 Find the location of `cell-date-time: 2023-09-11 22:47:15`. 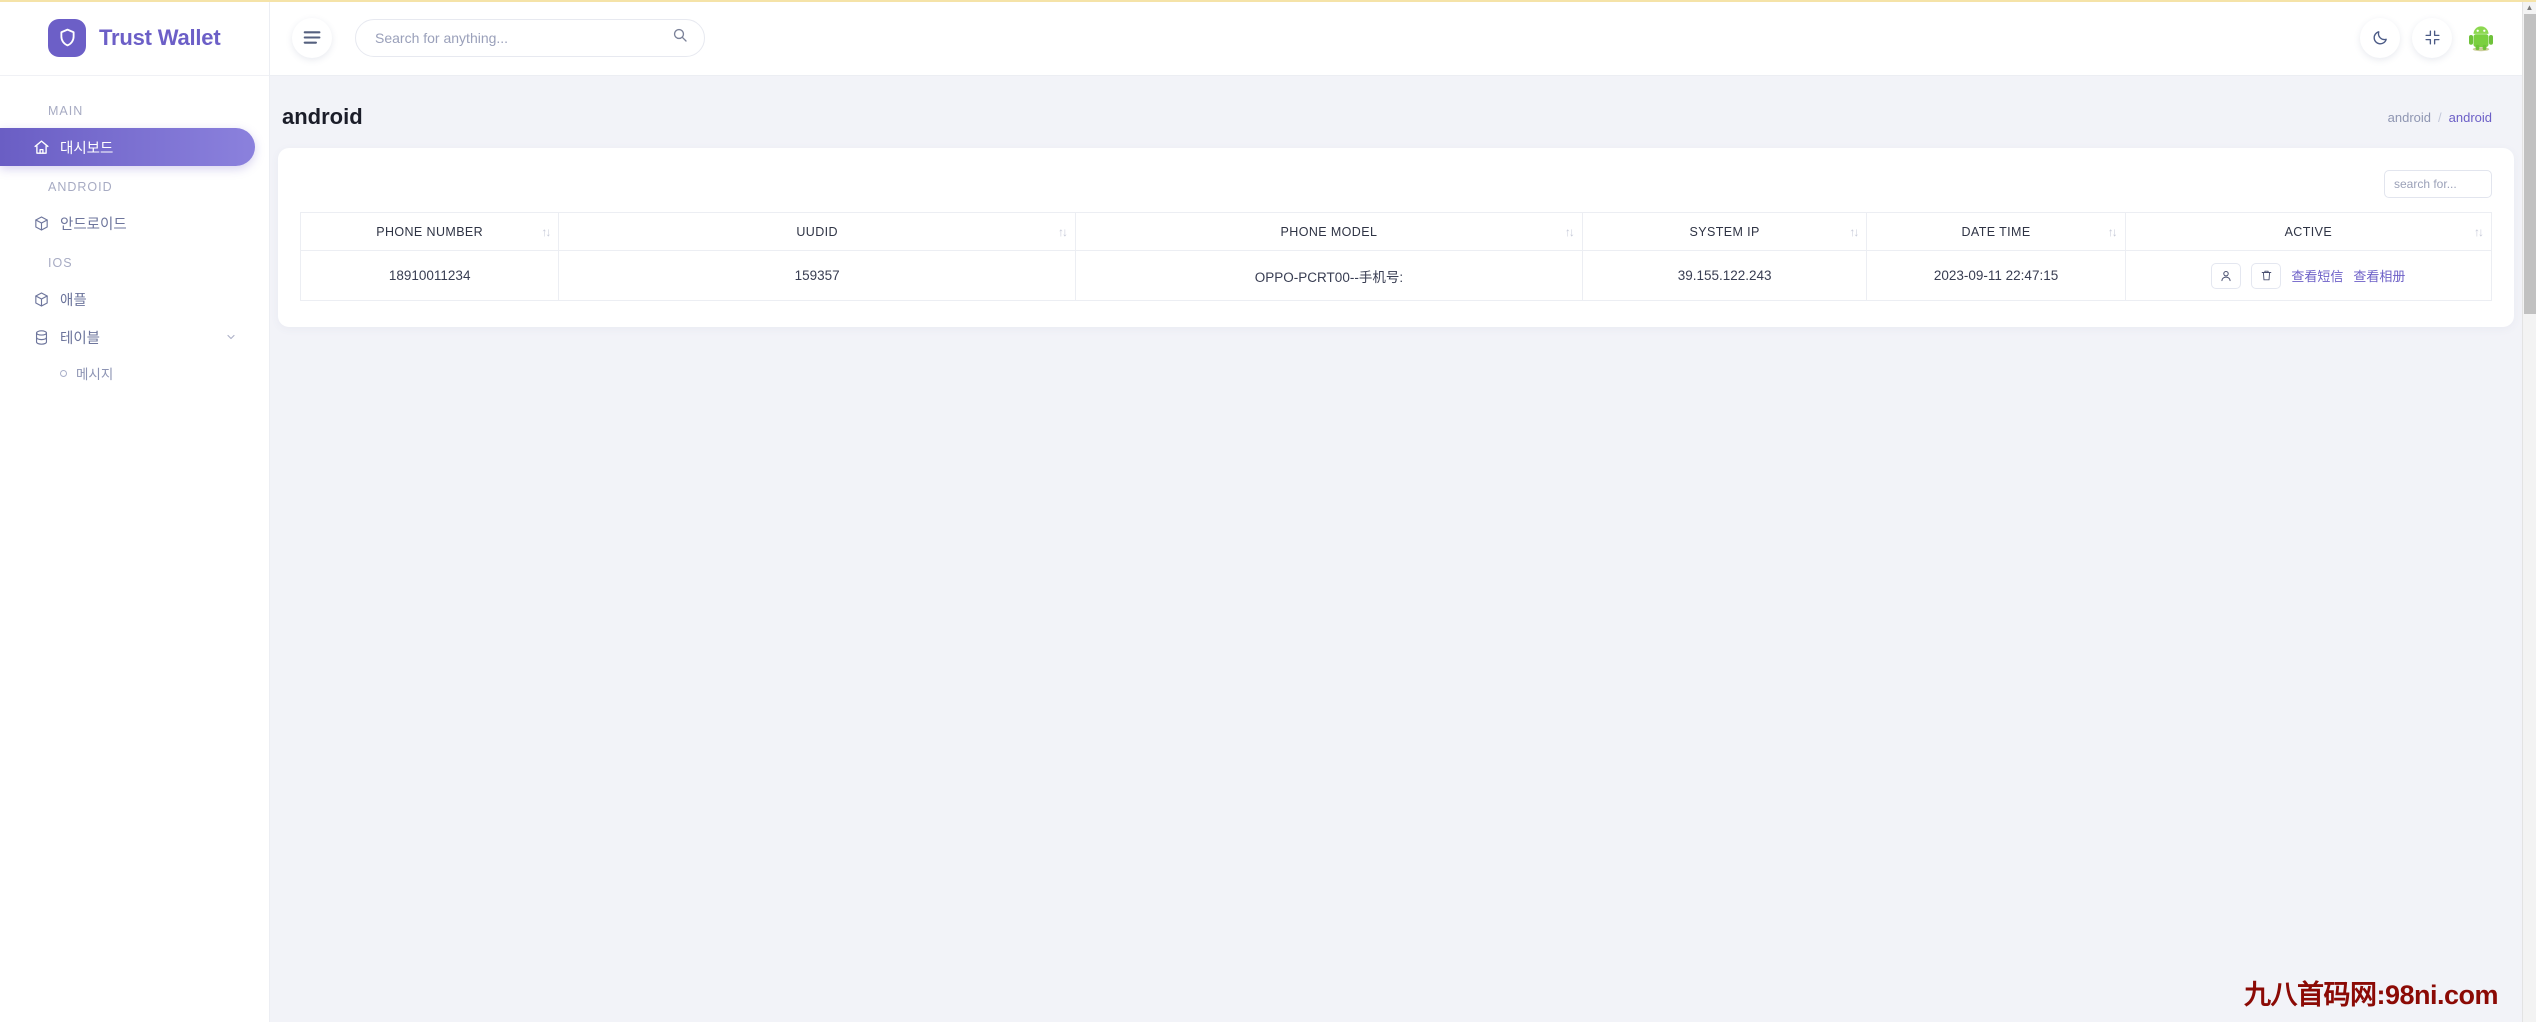

cell-date-time: 2023-09-11 22:47:15 is located at coordinates (1996, 275).